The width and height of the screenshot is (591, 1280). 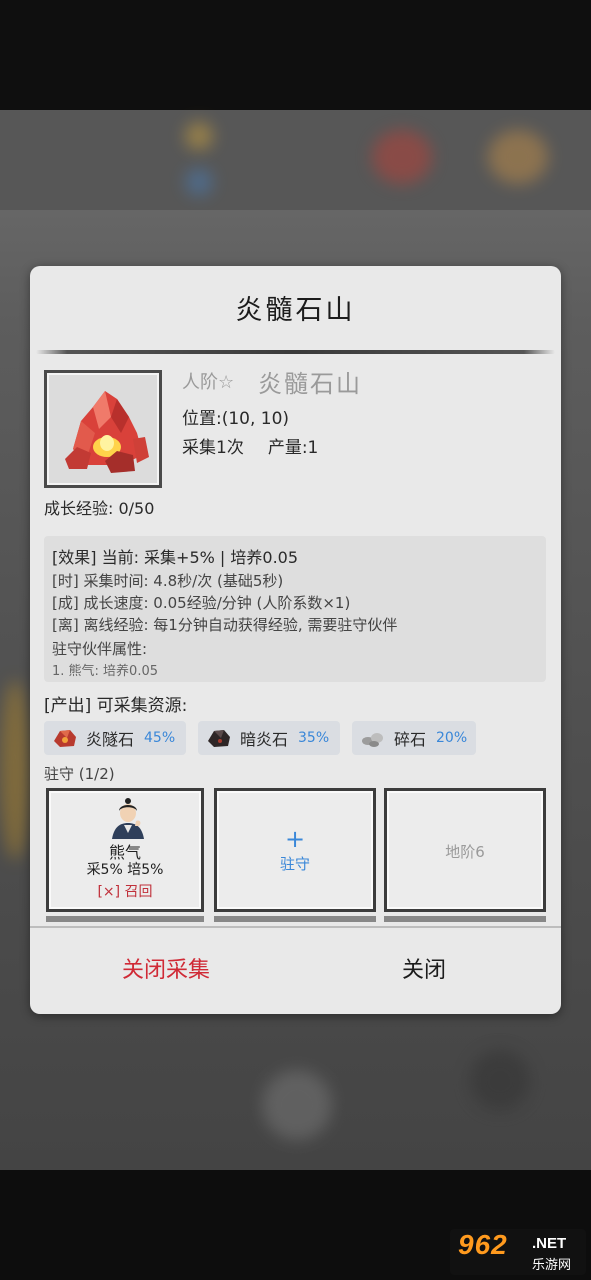 I want to click on gather-info: 采集1次 产量:1, so click(x=250, y=445).